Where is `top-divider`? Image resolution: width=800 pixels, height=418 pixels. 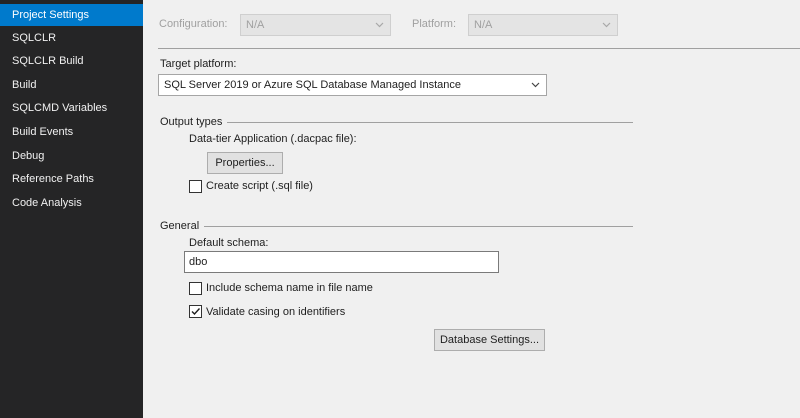
top-divider is located at coordinates (479, 48).